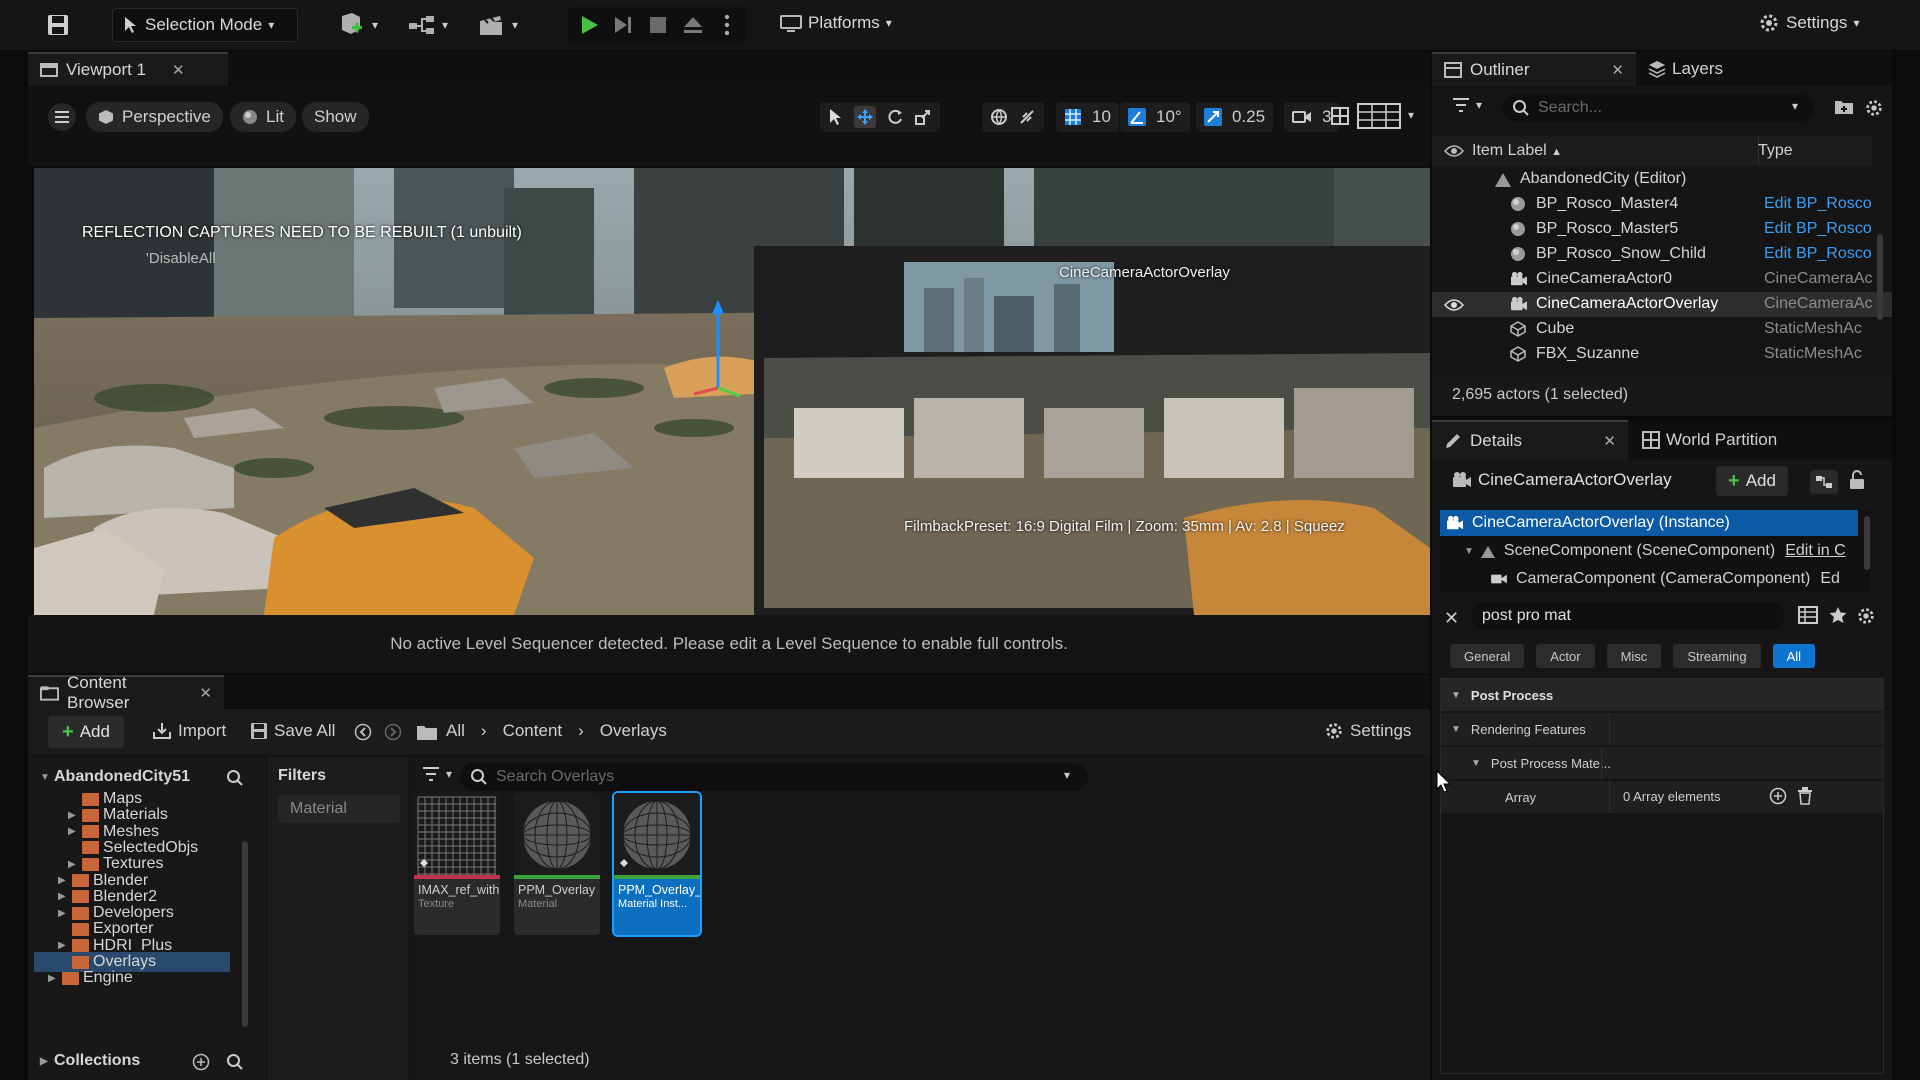  I want to click on tab-details: Details ✕, so click(1530, 440).